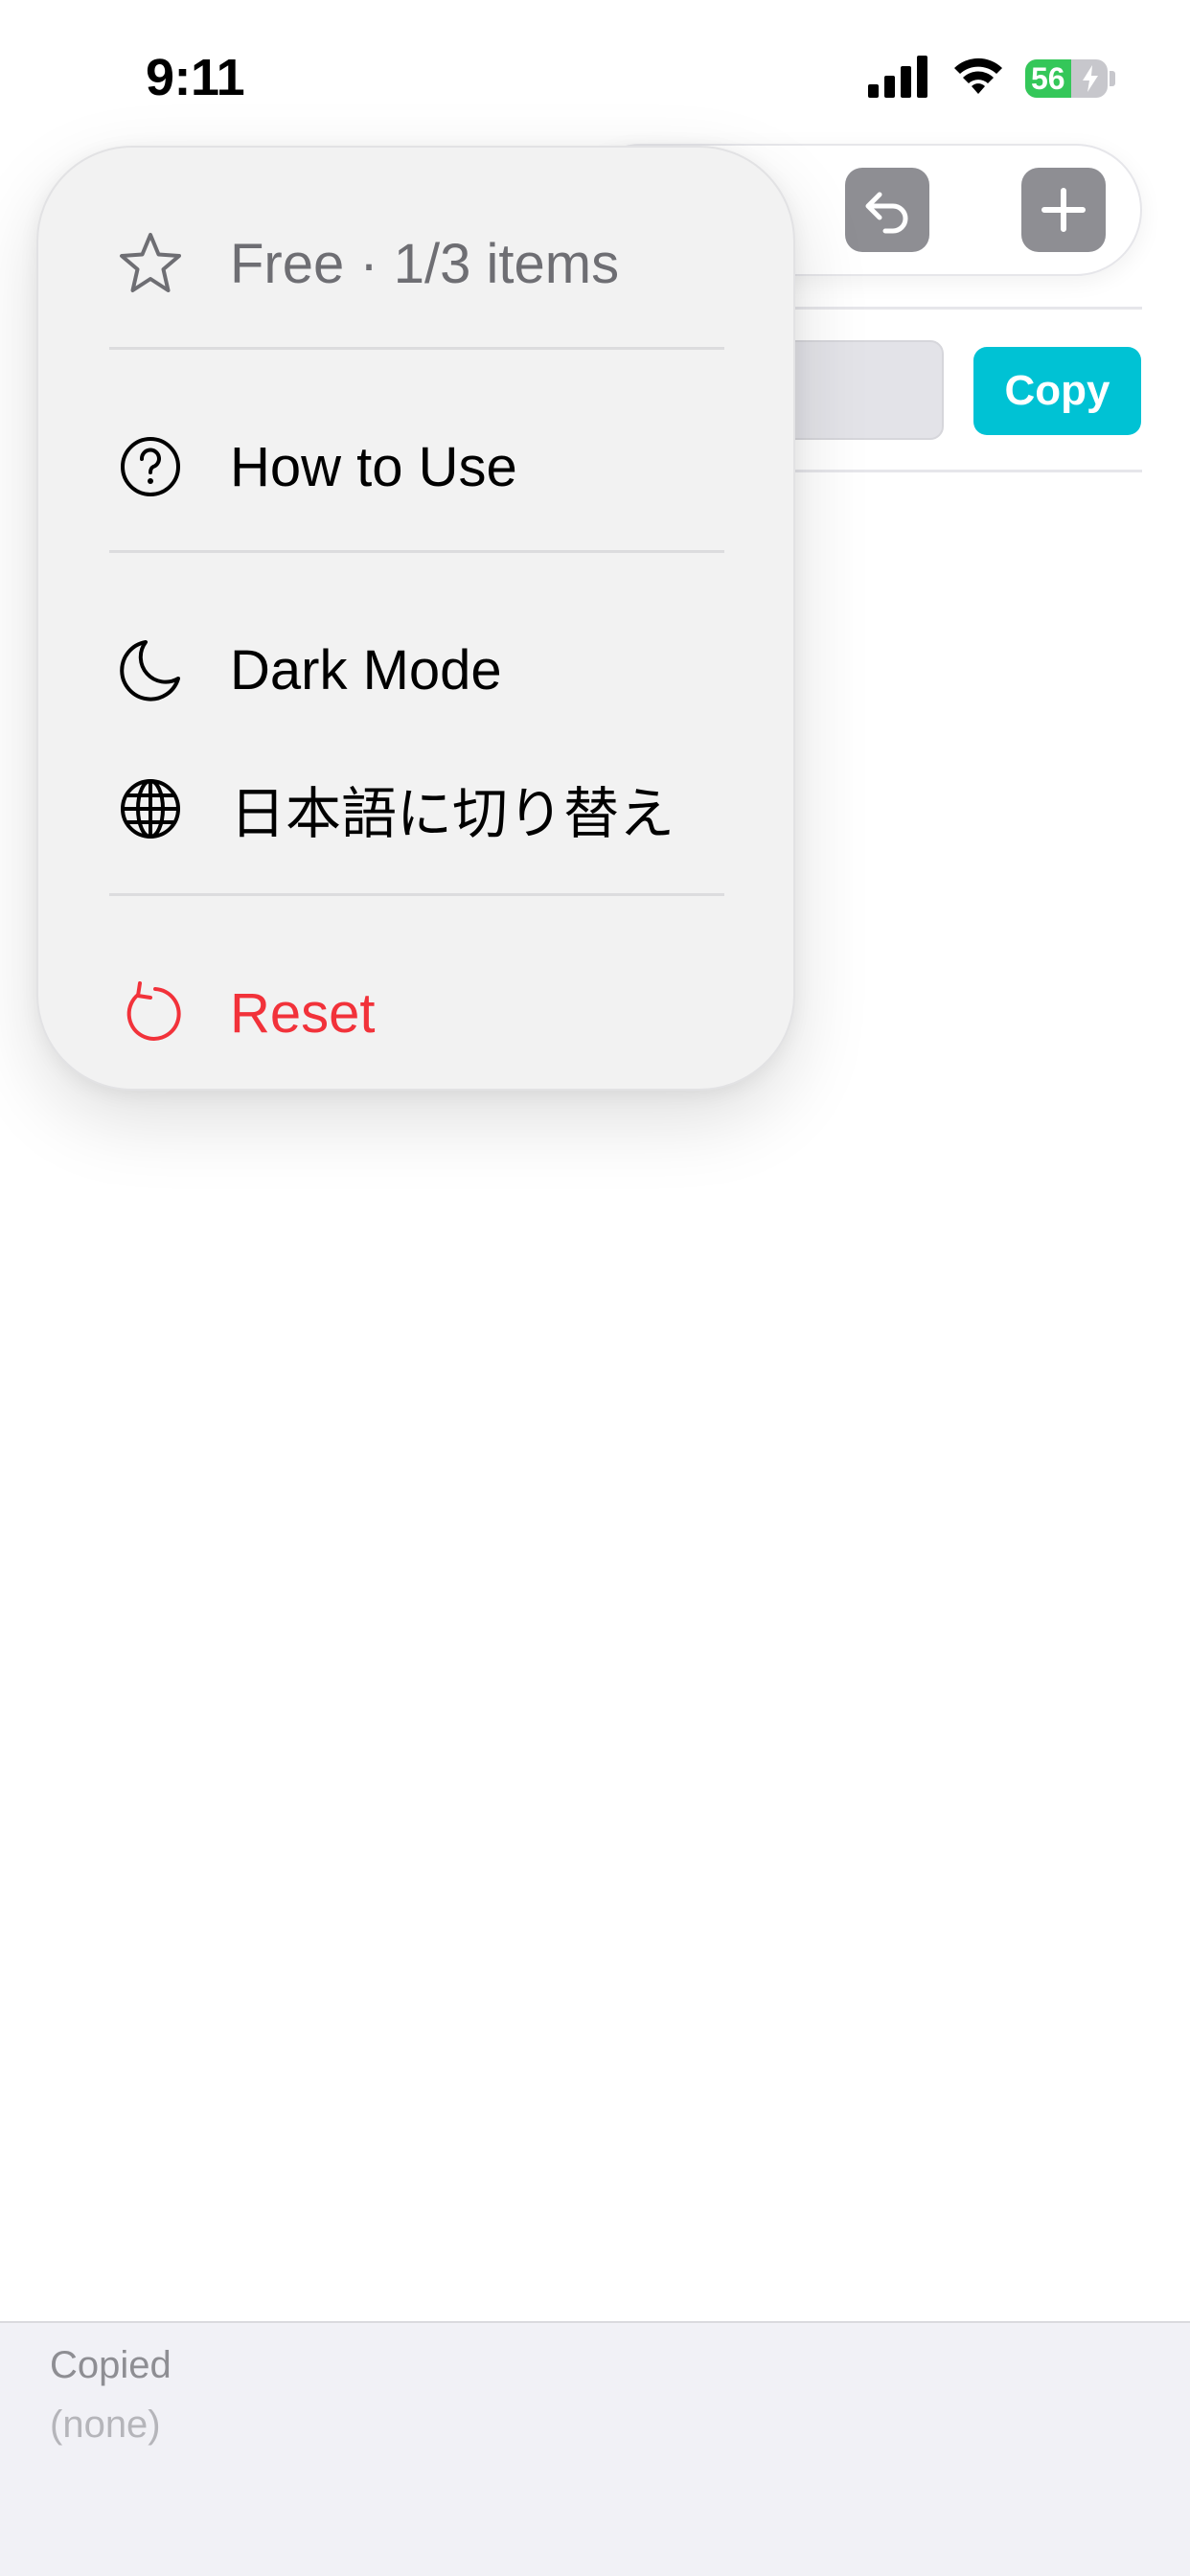 This screenshot has width=1190, height=2576. I want to click on cellular-signal-icon, so click(898, 77).